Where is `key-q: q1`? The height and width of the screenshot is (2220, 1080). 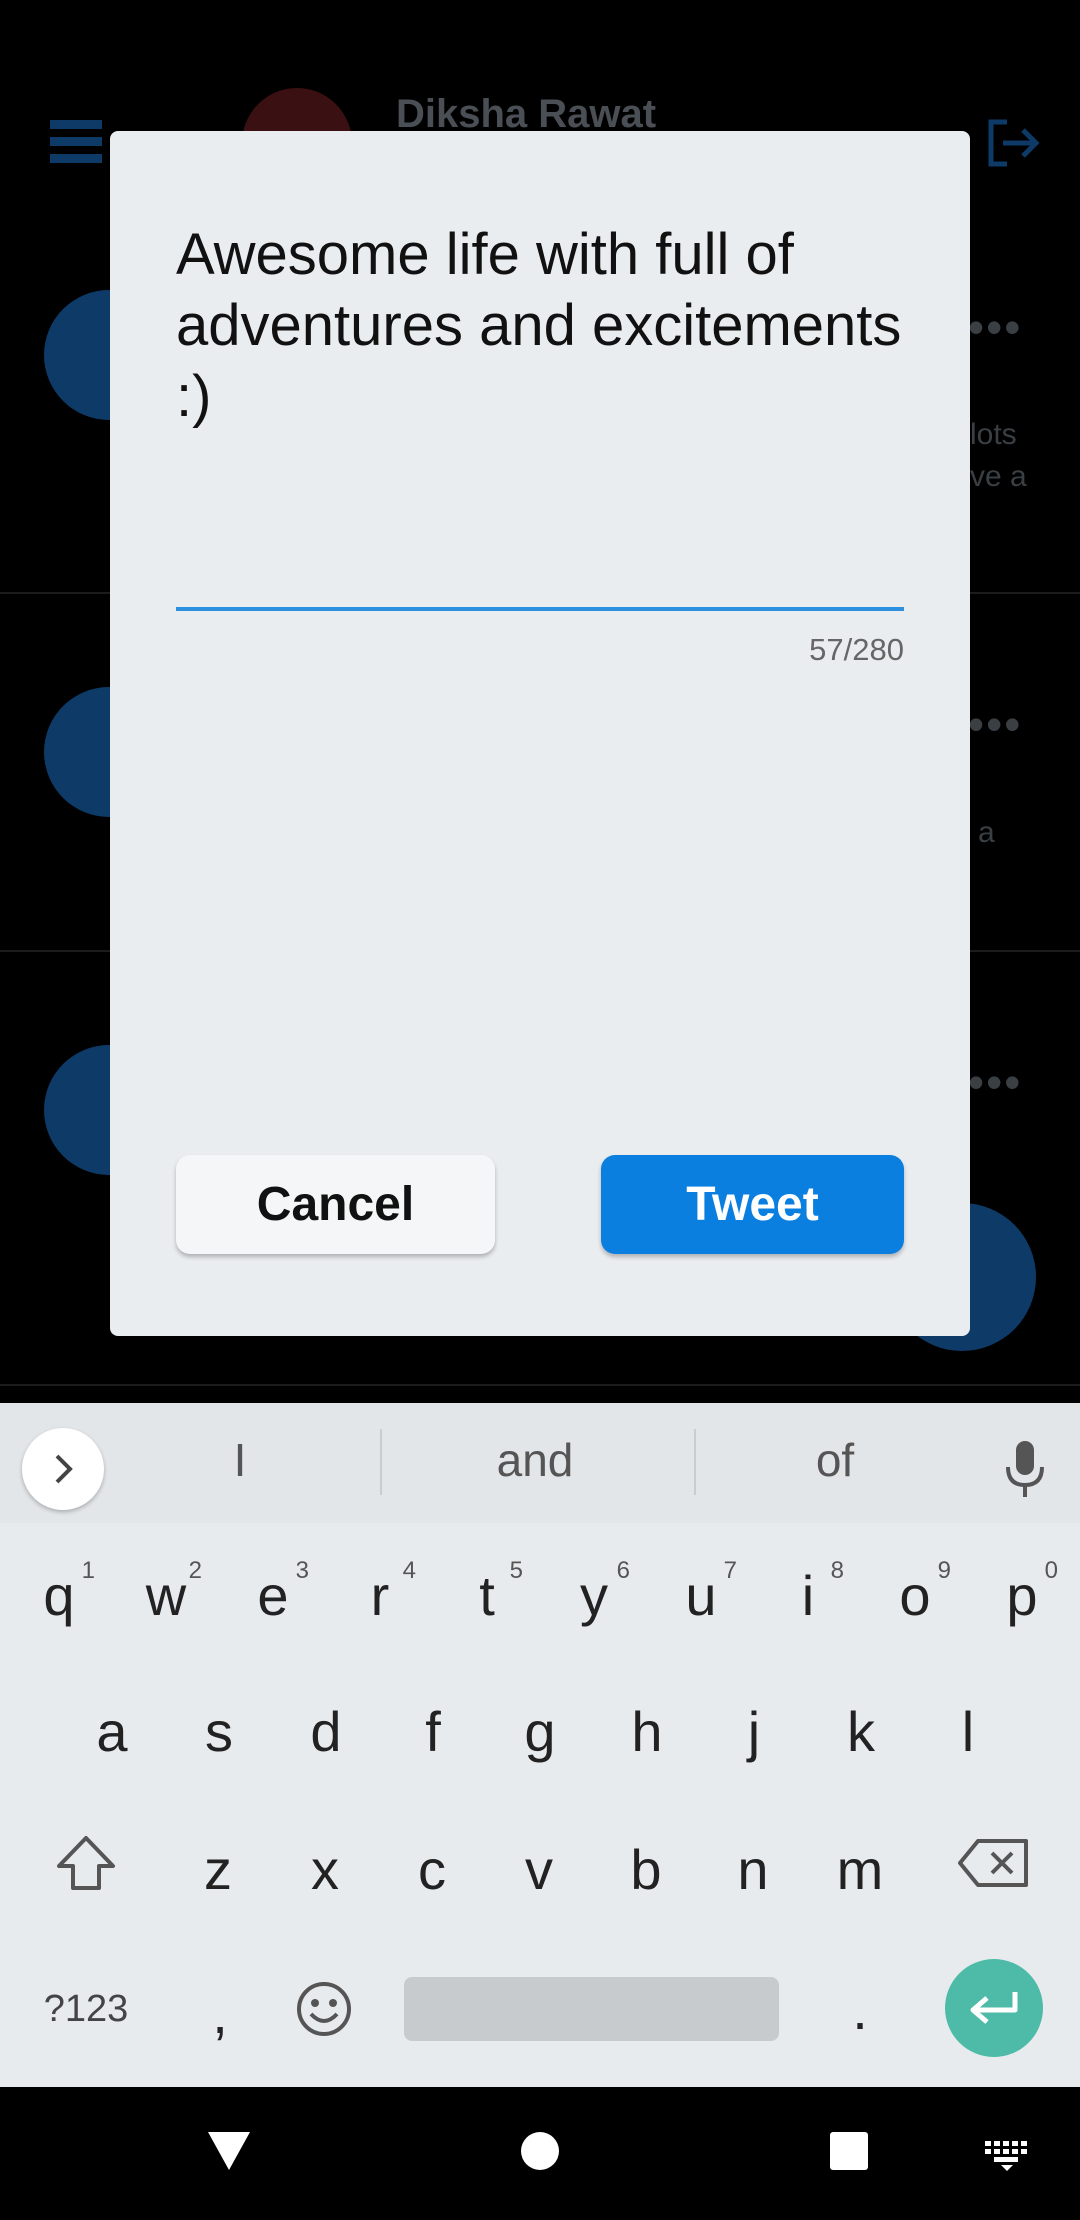 key-q: q1 is located at coordinates (59, 1595).